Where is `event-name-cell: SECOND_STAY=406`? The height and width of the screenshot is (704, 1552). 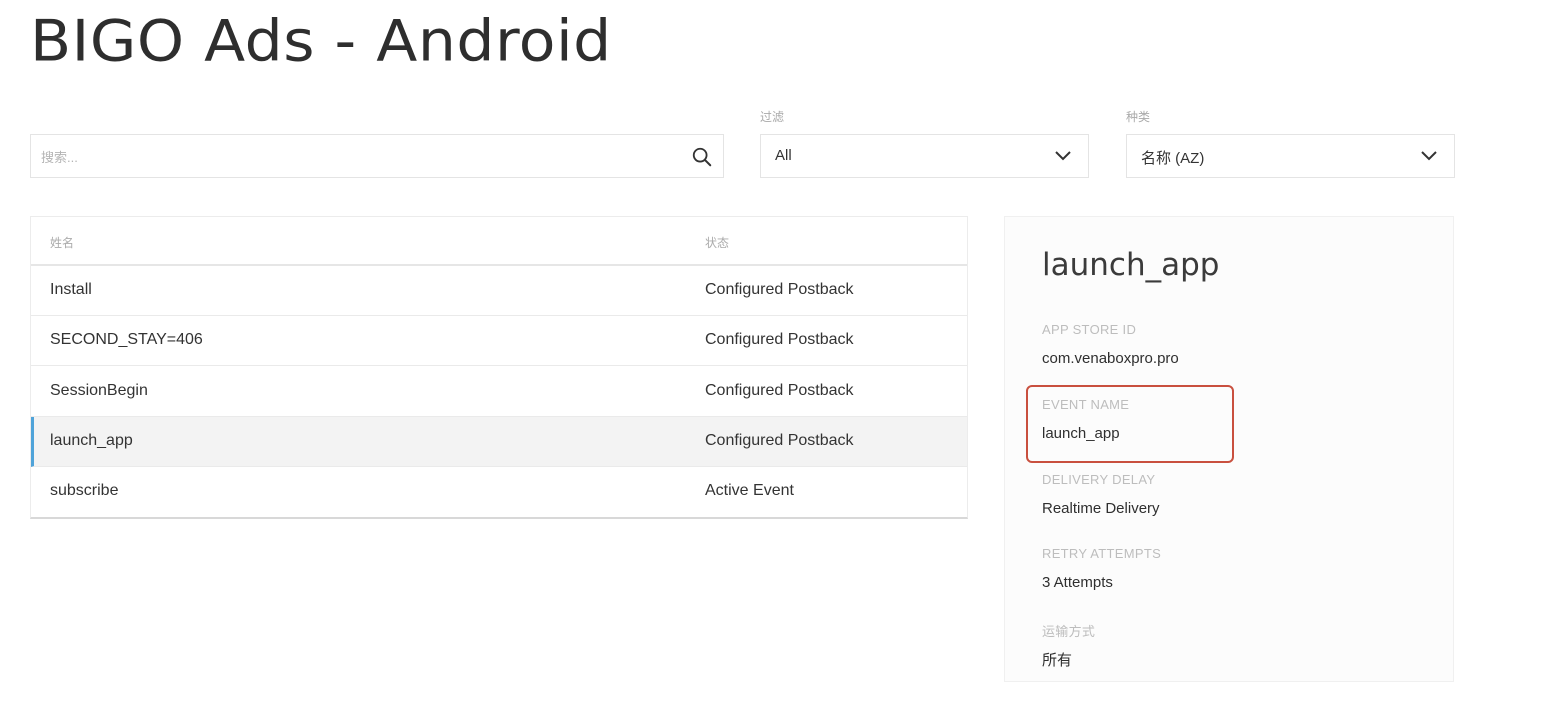
event-name-cell: SECOND_STAY=406 is located at coordinates (126, 339).